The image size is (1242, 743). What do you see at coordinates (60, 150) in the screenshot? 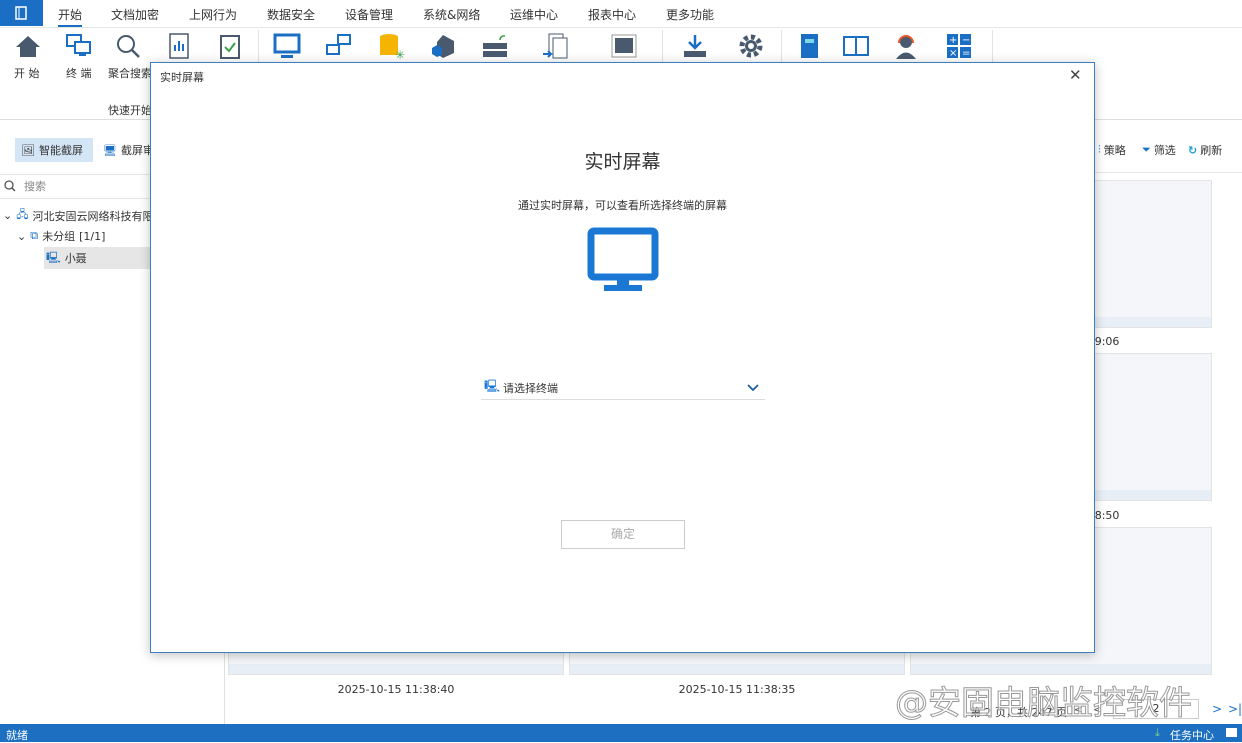
I see `smart-screenshot-label: 智能截屏` at bounding box center [60, 150].